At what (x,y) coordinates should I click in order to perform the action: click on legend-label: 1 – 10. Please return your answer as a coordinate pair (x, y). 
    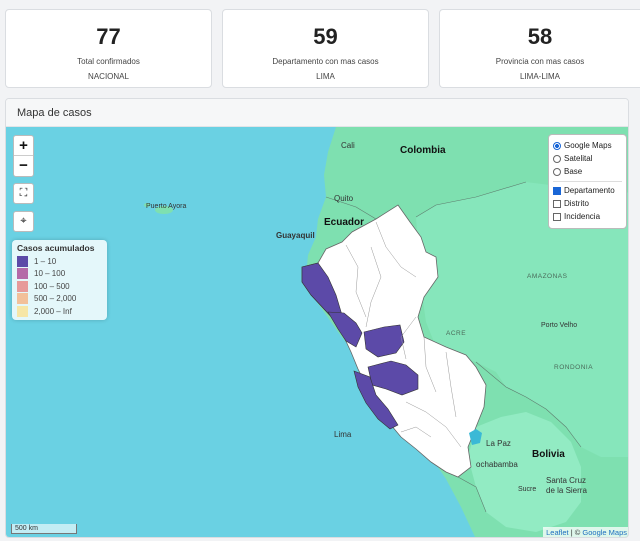
    Looking at the image, I should click on (45, 261).